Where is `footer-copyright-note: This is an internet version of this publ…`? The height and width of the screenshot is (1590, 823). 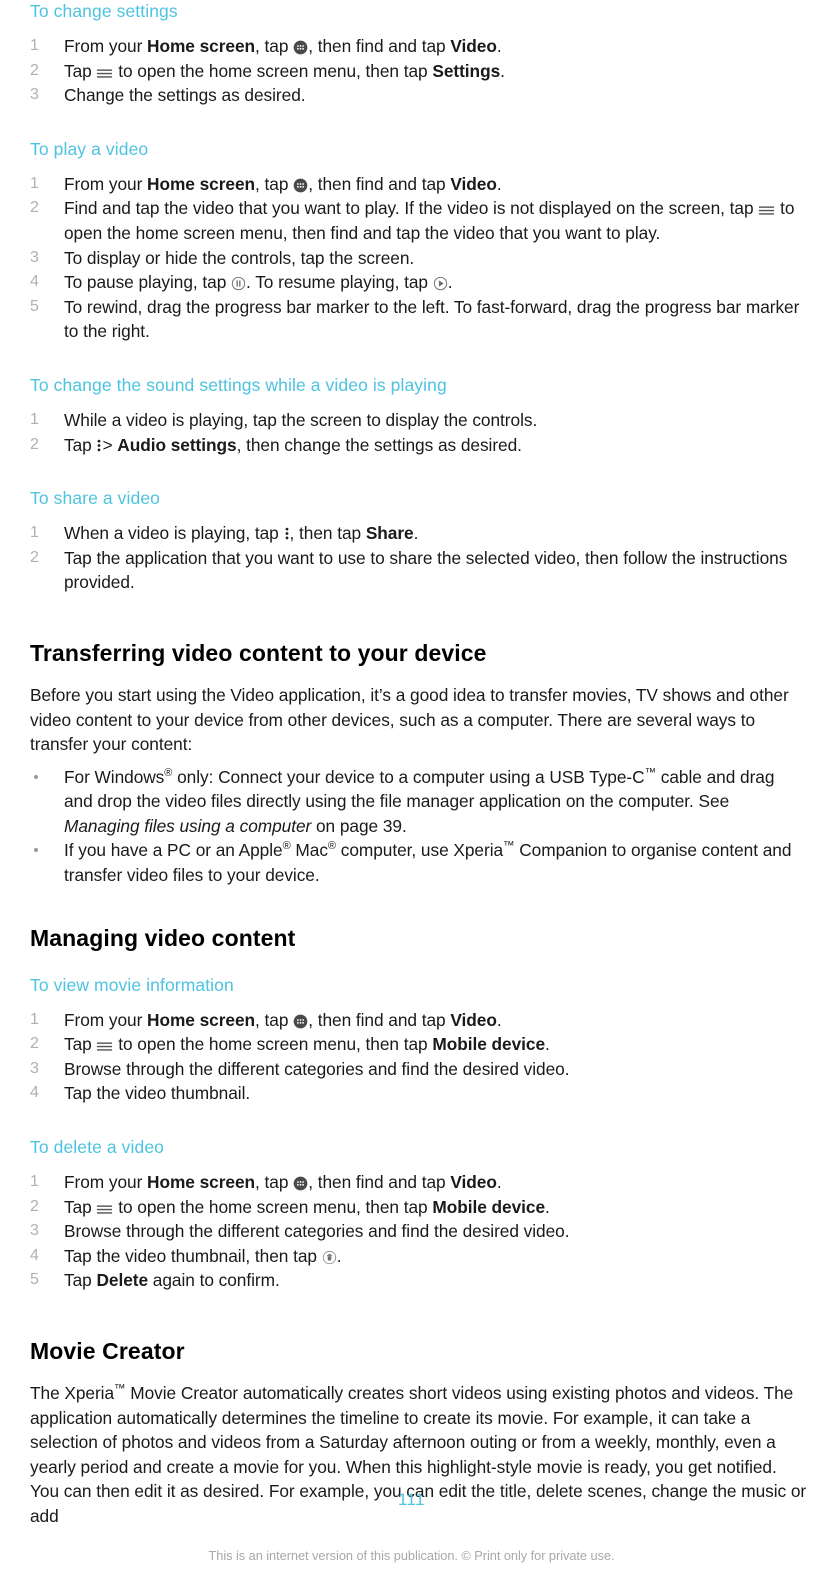
footer-copyright-note: This is an internet version of this publ… is located at coordinates (411, 1555).